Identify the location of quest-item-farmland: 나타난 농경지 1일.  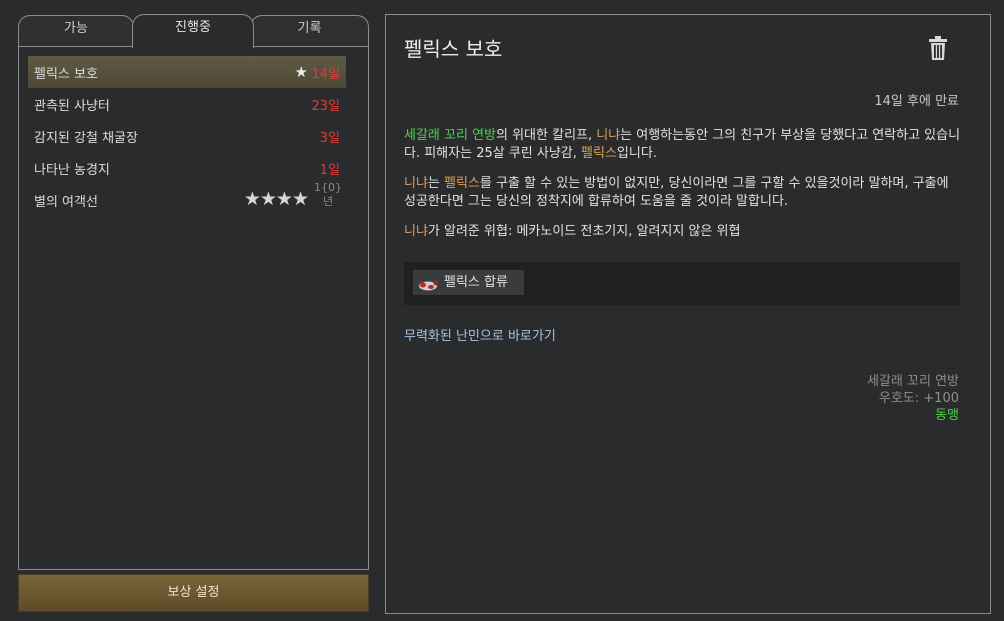
(187, 168).